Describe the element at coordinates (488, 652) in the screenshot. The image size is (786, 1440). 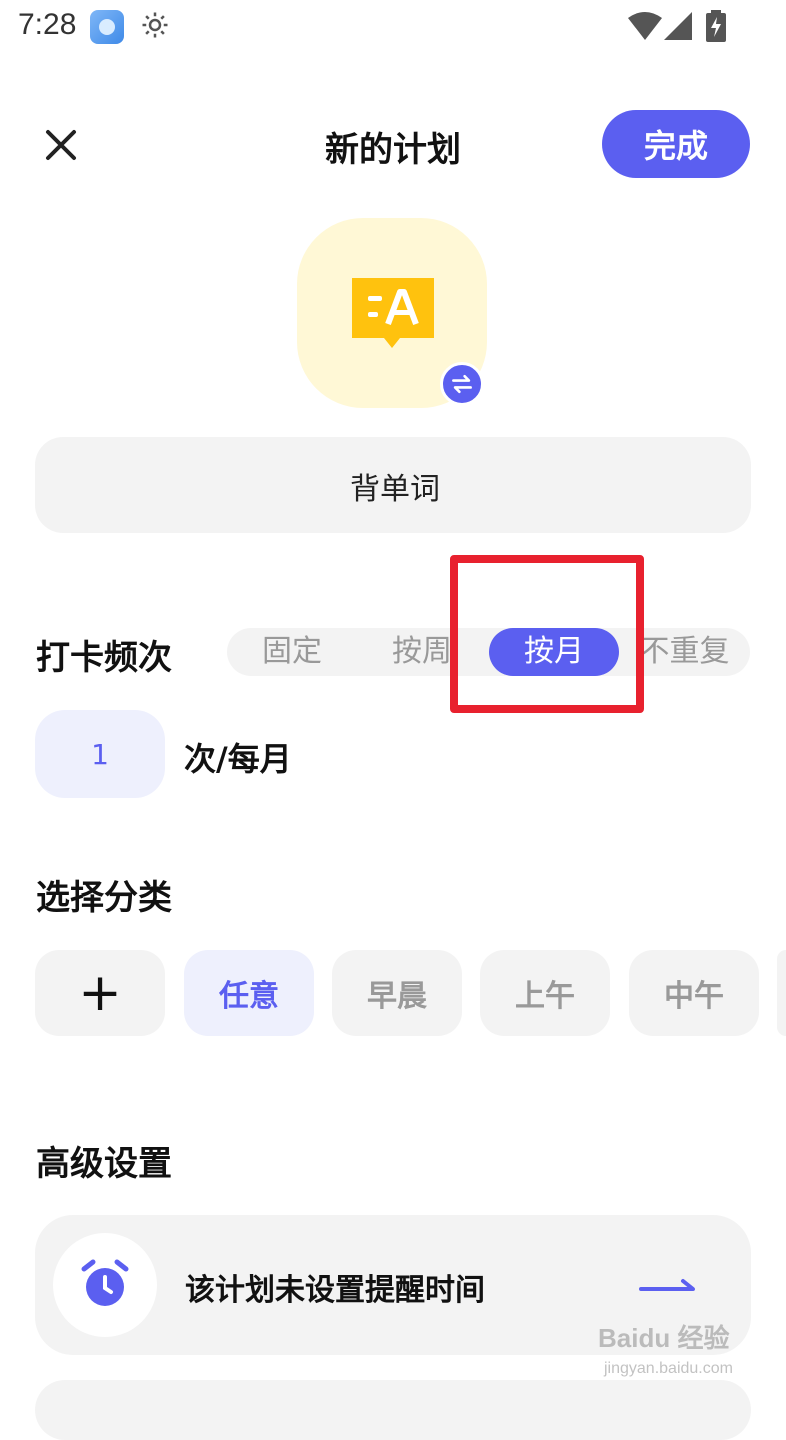
I see `frequency-segmented-control: 固定 按周 按月 不重复` at that location.